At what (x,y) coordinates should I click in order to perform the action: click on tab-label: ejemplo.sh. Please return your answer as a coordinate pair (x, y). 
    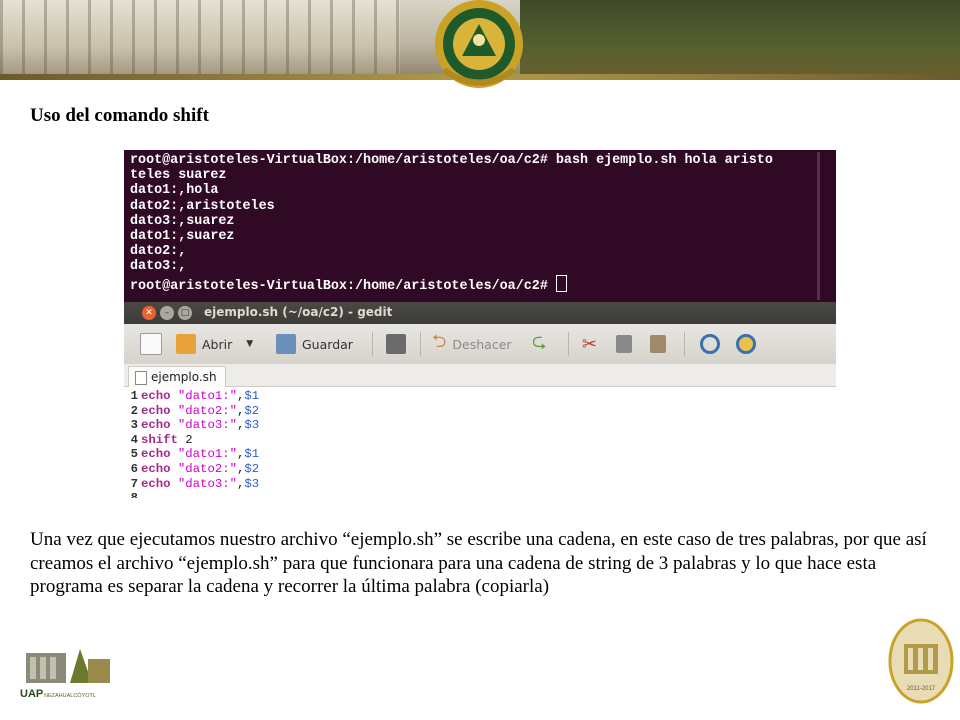
    Looking at the image, I should click on (184, 377).